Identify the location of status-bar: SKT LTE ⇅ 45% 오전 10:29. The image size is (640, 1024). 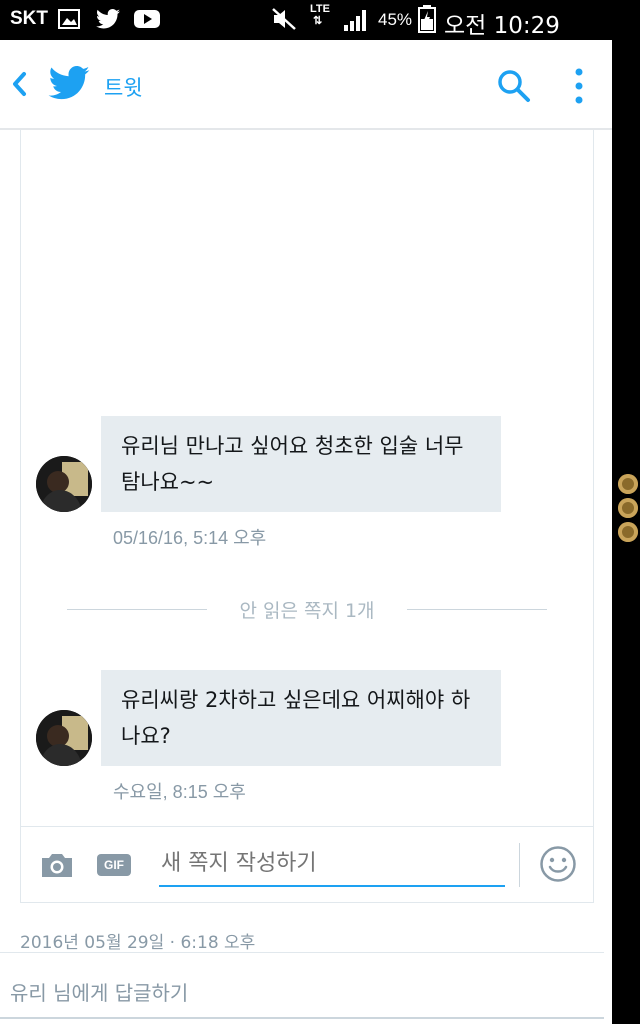
(320, 20).